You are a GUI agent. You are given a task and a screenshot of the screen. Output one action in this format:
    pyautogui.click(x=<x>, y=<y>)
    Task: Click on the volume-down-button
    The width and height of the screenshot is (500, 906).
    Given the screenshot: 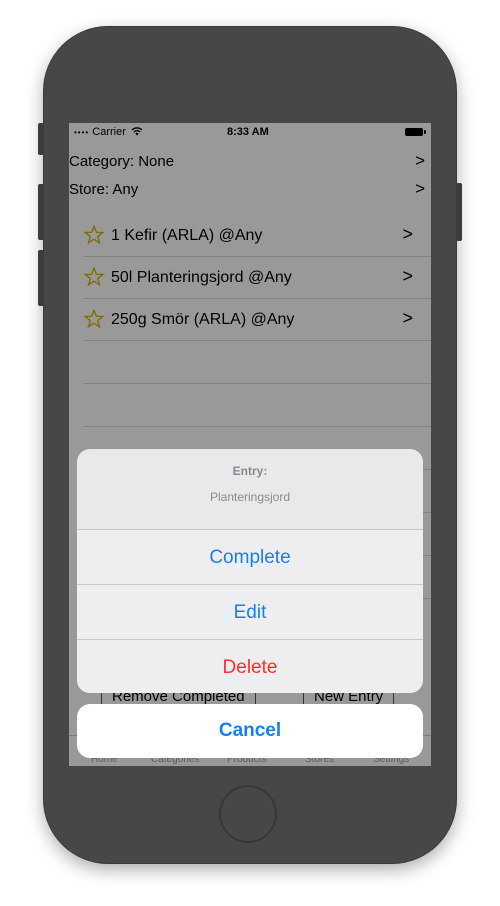 What is the action you would take?
    pyautogui.click(x=41, y=278)
    